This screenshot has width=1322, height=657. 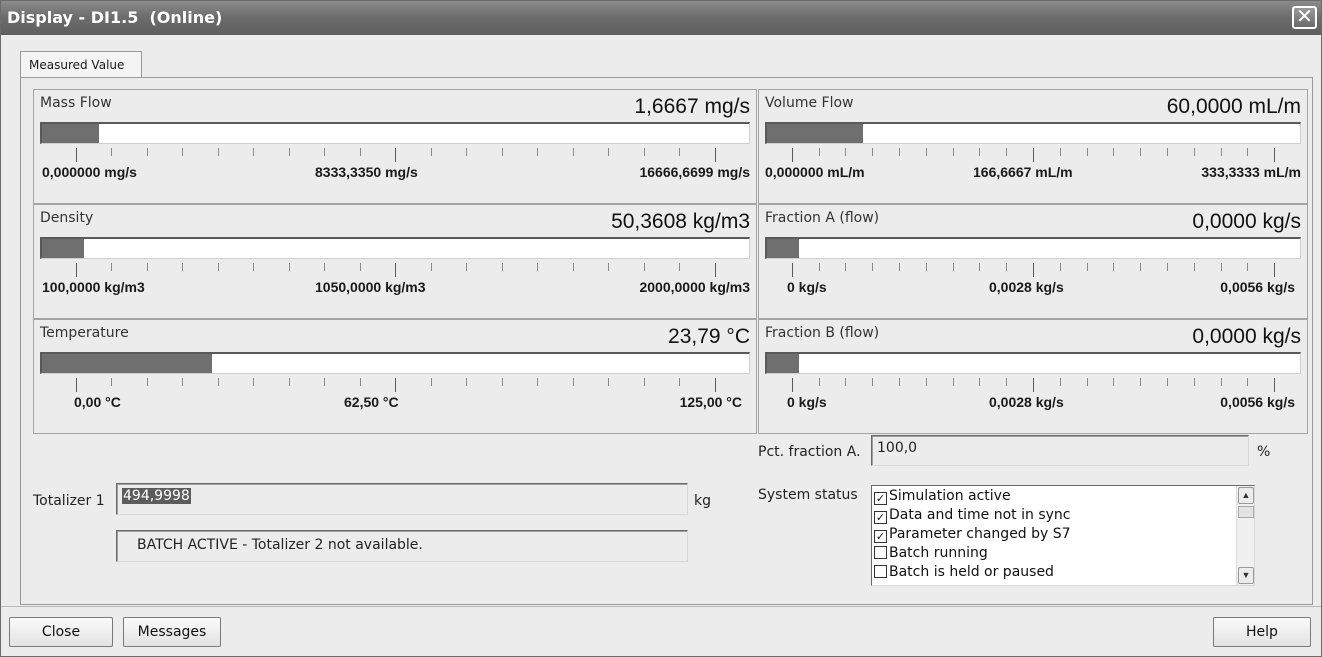 I want to click on totalizer-field: 494,9998, so click(x=402, y=499).